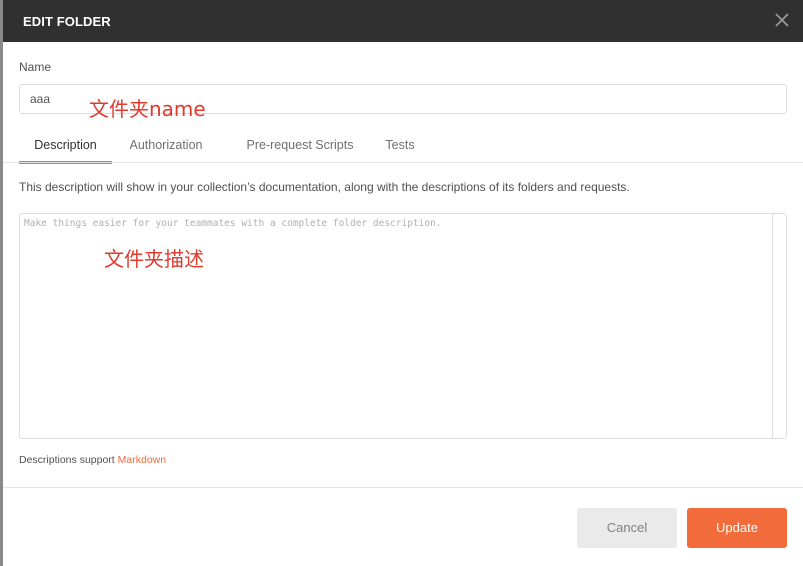 The width and height of the screenshot is (803, 566). I want to click on close-icon, so click(782, 20).